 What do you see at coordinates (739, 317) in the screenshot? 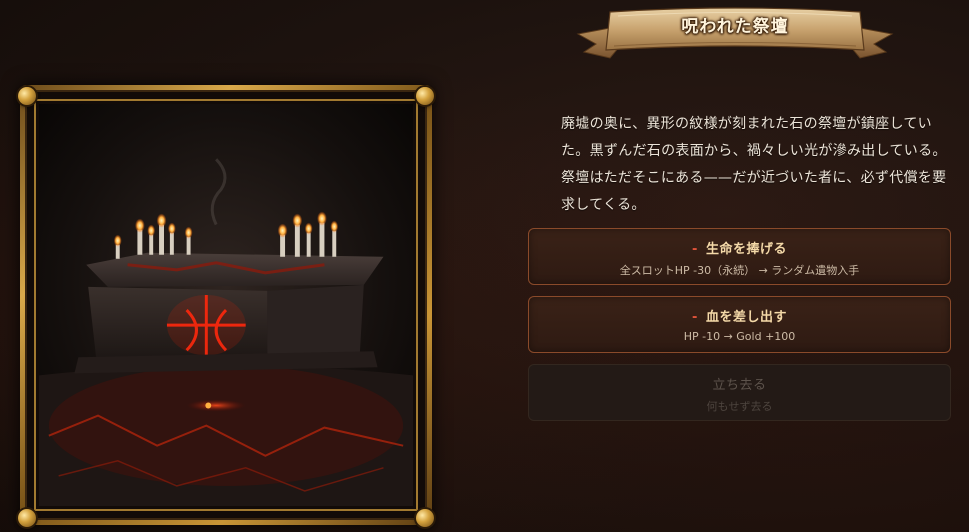
I see `choice-title: - 血を差し出す` at bounding box center [739, 317].